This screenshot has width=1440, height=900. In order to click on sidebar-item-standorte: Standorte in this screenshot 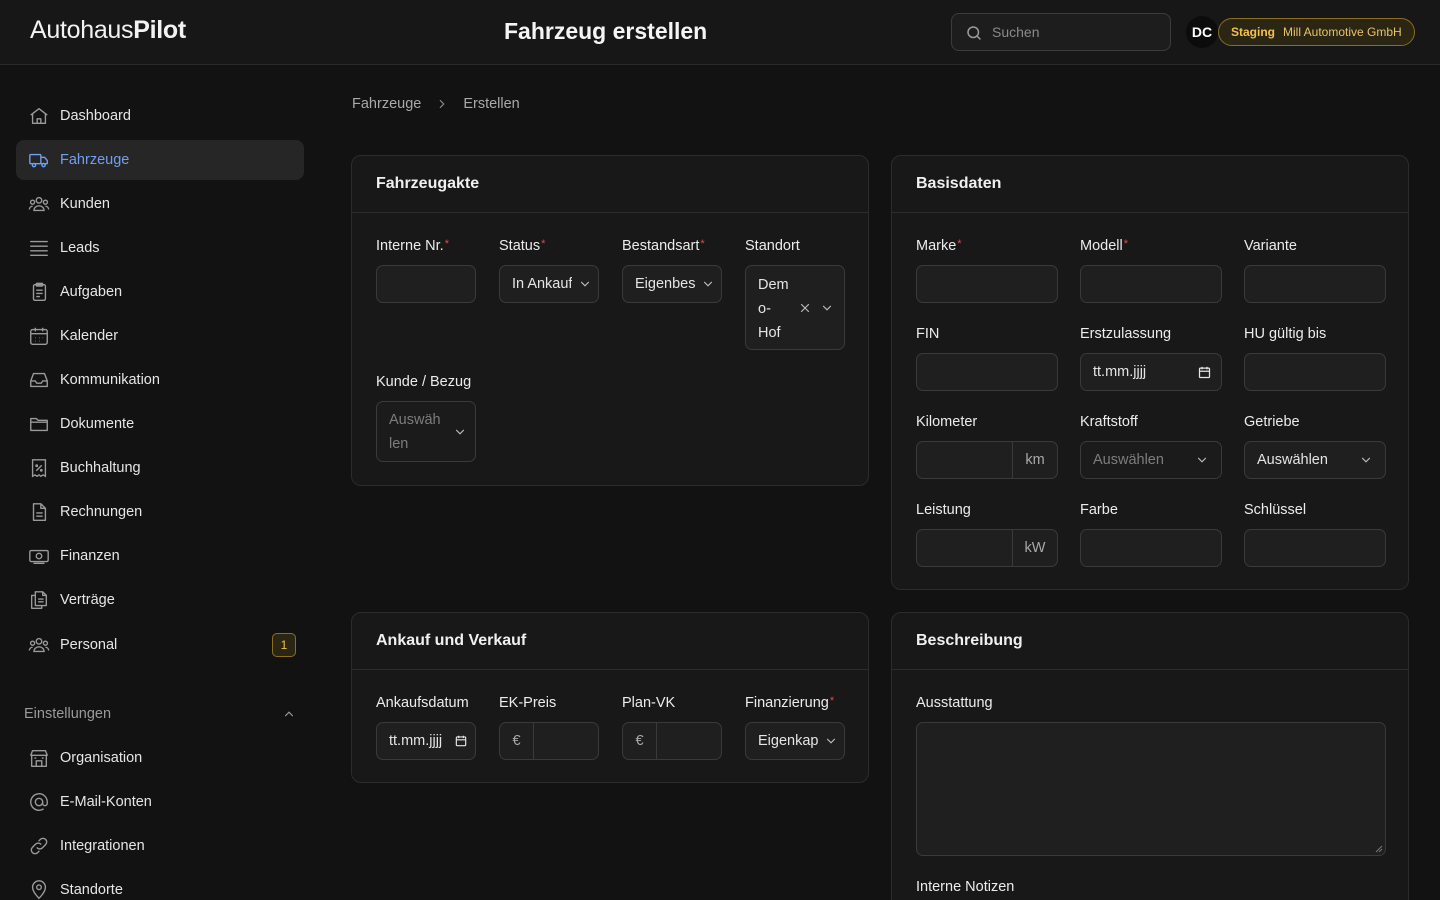, I will do `click(160, 885)`.